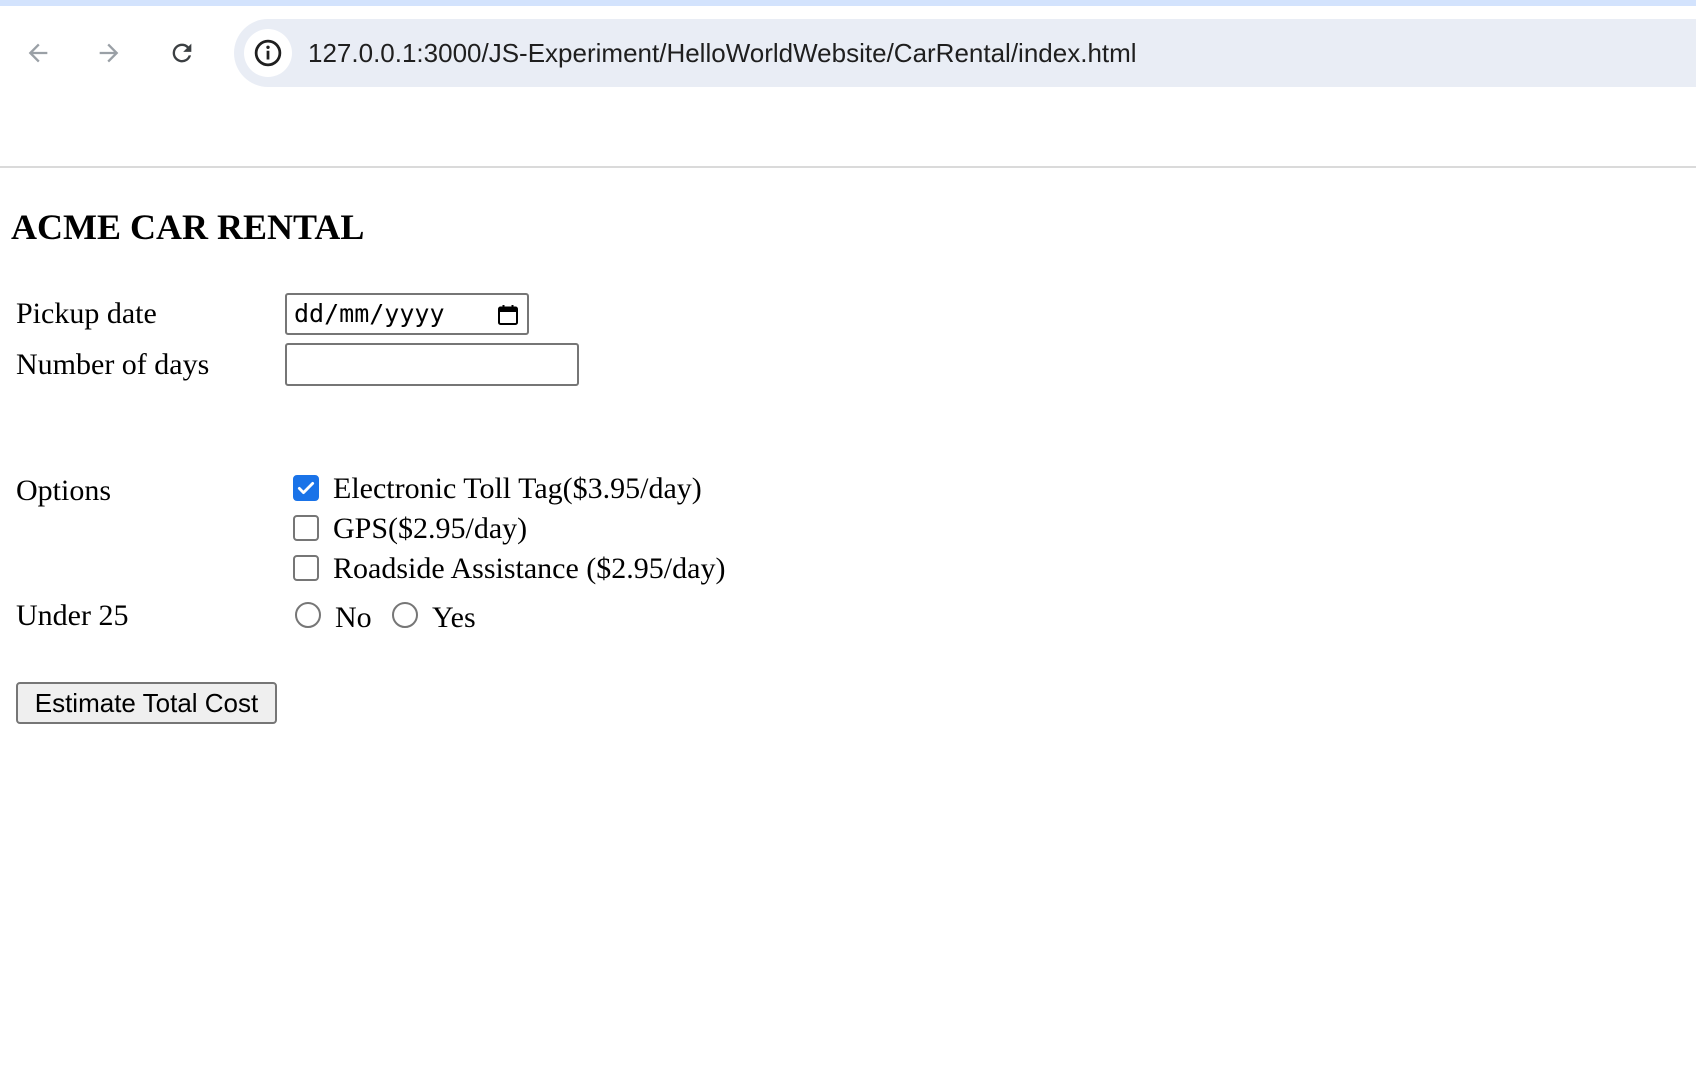 This screenshot has width=1696, height=1092. What do you see at coordinates (517, 489) in the screenshot?
I see `toll-tag-label: Electronic Toll Tag($3.95/day)` at bounding box center [517, 489].